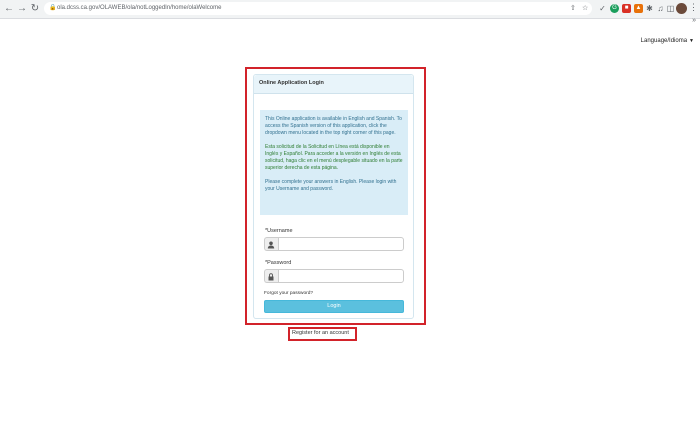  Describe the element at coordinates (649, 8) in the screenshot. I see `extensions-puzzle-icon: ✱` at that location.